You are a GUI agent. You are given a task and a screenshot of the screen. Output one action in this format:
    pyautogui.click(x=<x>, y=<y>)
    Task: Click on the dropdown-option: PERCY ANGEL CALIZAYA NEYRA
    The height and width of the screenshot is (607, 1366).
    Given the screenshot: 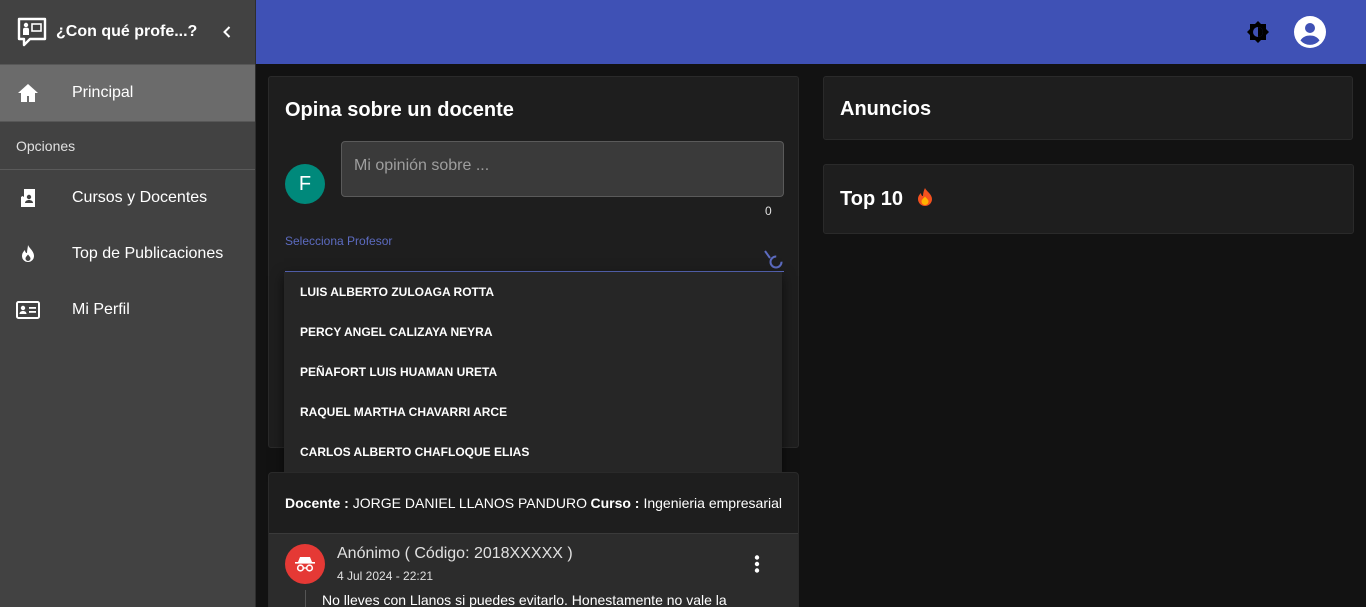 What is the action you would take?
    pyautogui.click(x=533, y=332)
    